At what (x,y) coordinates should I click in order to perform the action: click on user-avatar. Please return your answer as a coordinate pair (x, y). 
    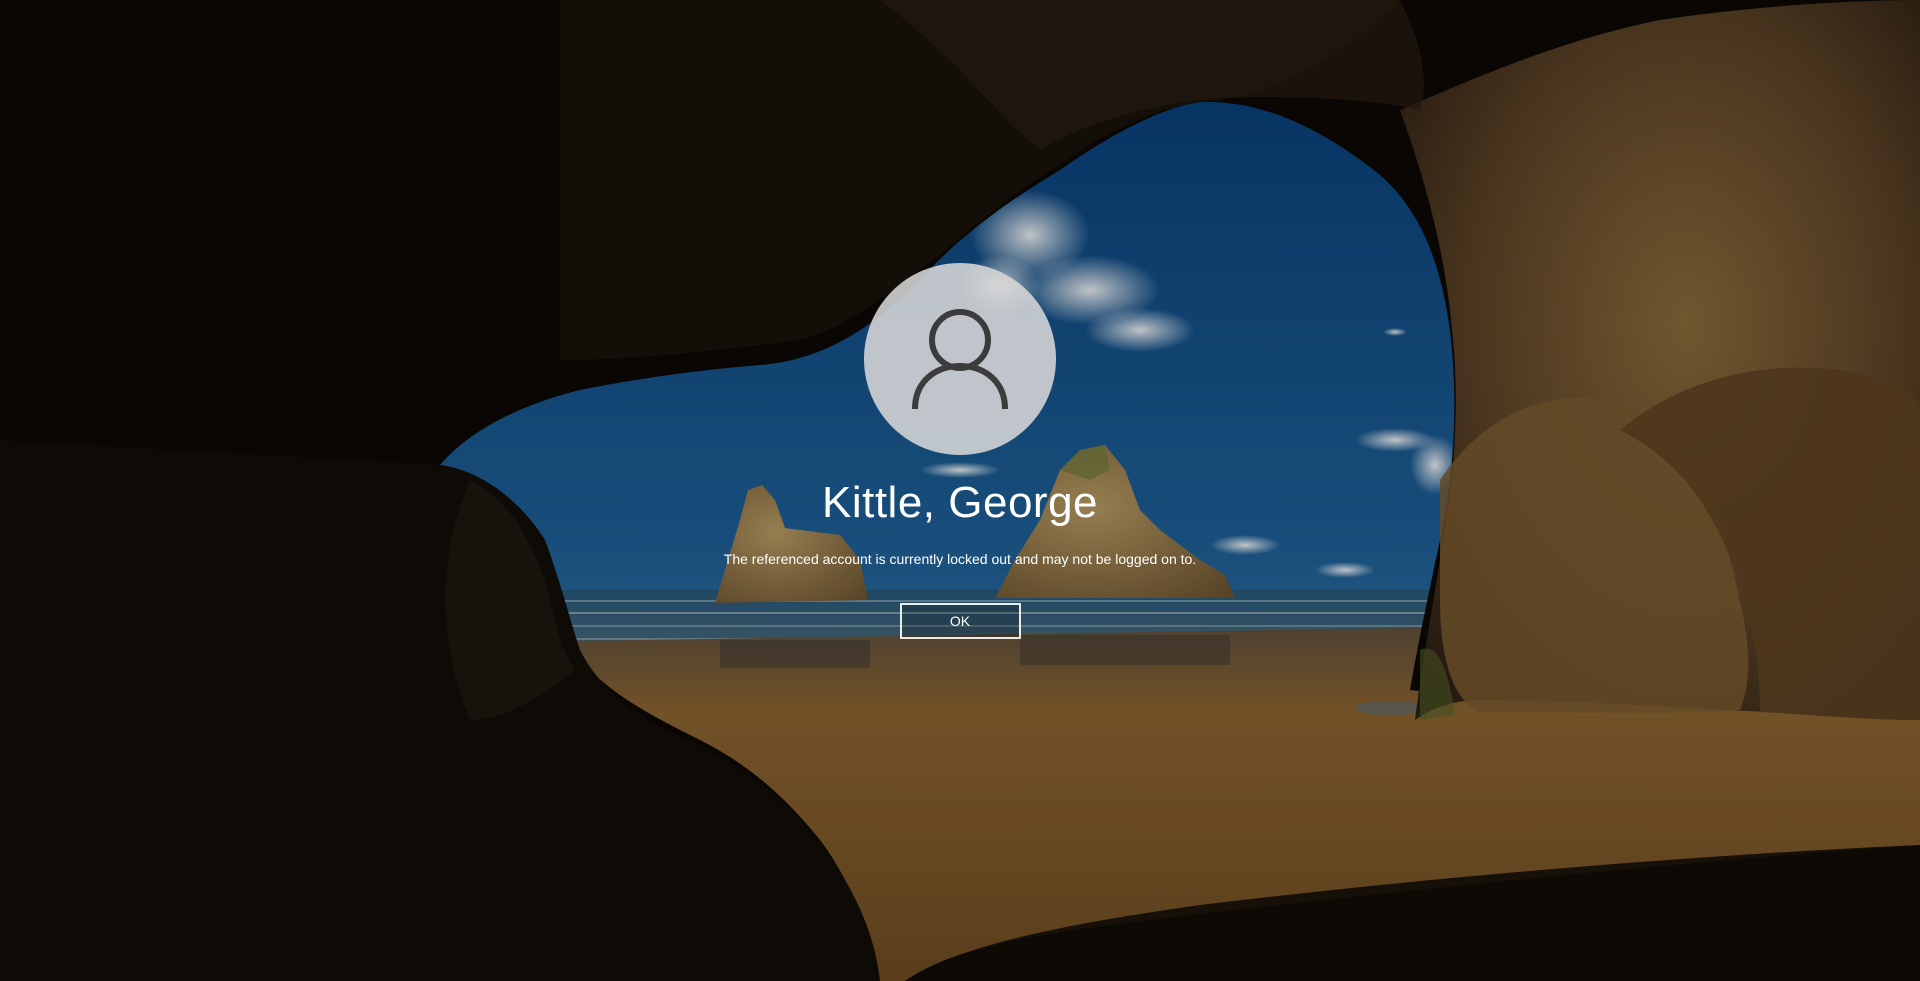
    Looking at the image, I should click on (960, 359).